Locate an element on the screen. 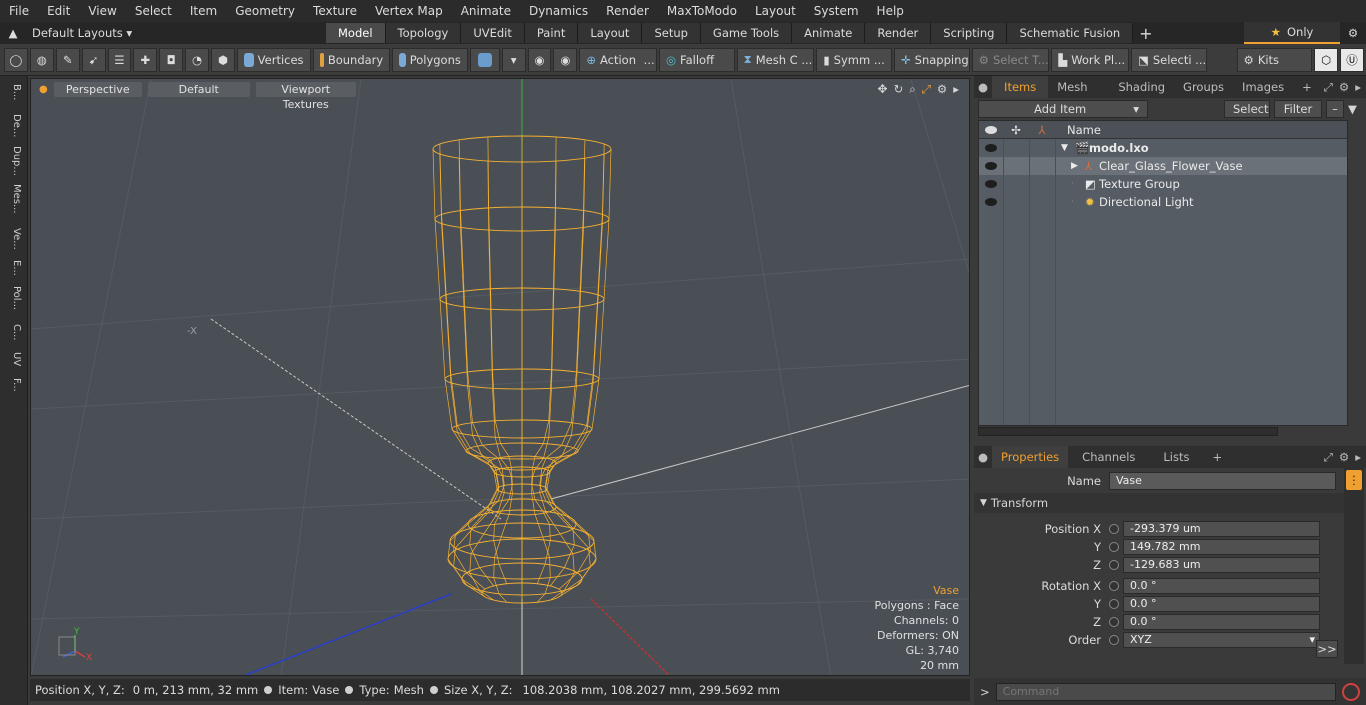  globe-icon: ◍ is located at coordinates (41, 59).